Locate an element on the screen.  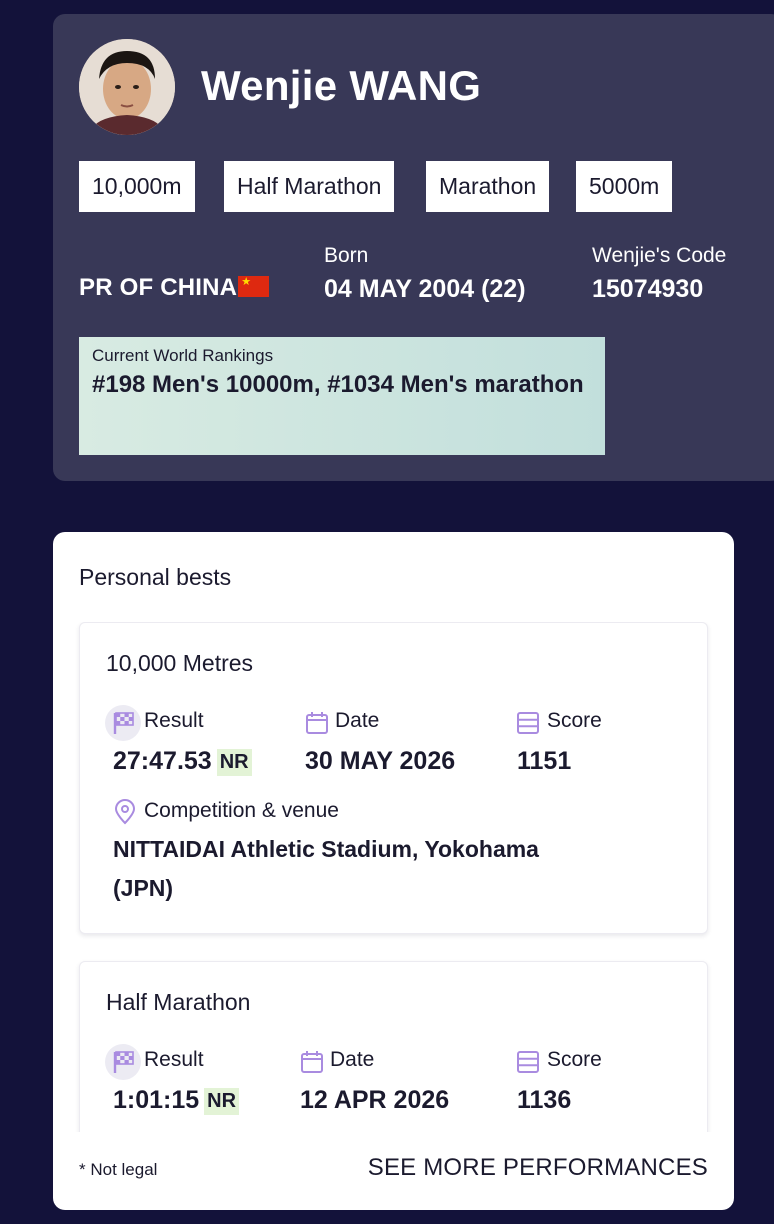
venue-label: Competition & venue is located at coordinates (241, 810).